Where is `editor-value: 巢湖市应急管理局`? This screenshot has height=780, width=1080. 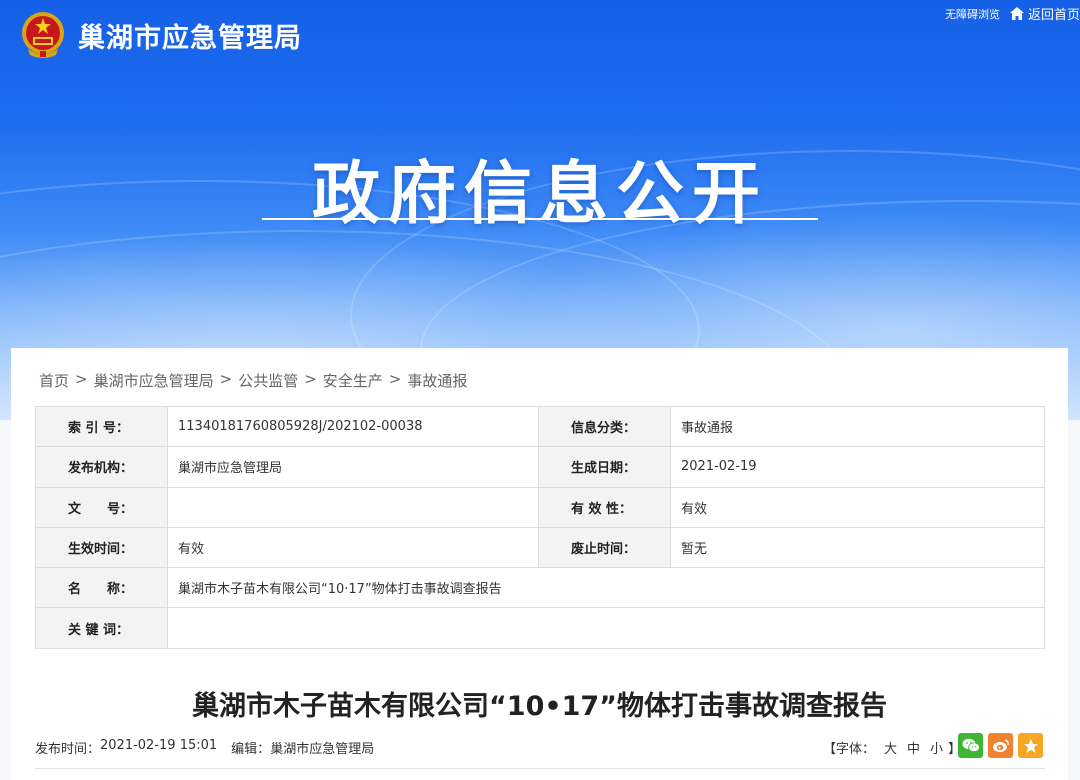 editor-value: 巢湖市应急管理局 is located at coordinates (322, 749).